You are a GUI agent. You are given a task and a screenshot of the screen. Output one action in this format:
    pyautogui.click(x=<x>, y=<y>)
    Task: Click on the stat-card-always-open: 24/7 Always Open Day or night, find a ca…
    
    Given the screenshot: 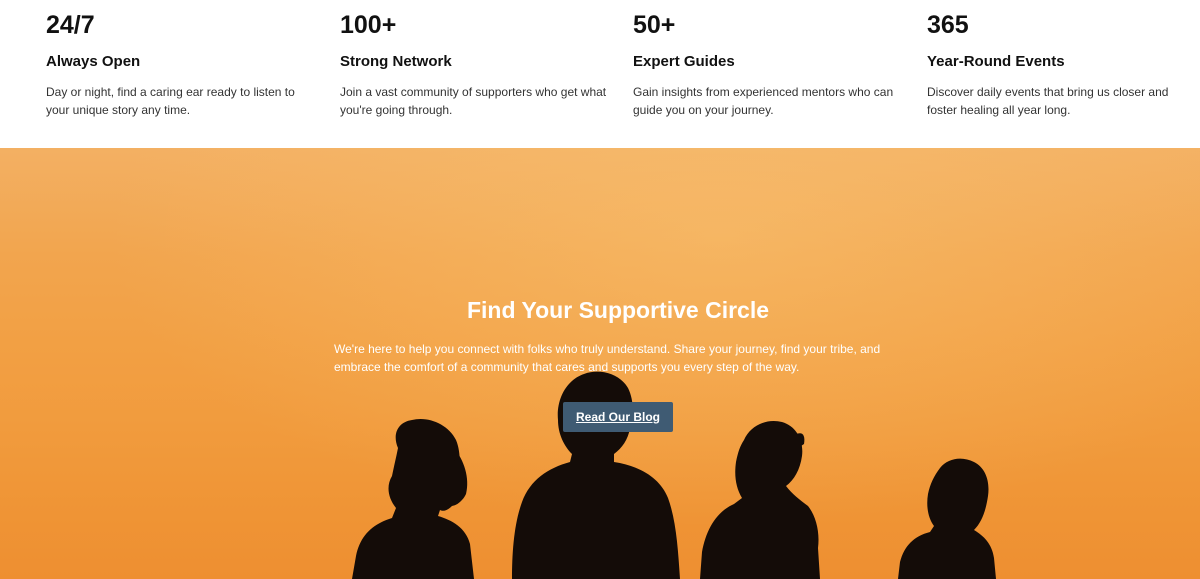 What is the action you would take?
    pyautogui.click(x=181, y=64)
    